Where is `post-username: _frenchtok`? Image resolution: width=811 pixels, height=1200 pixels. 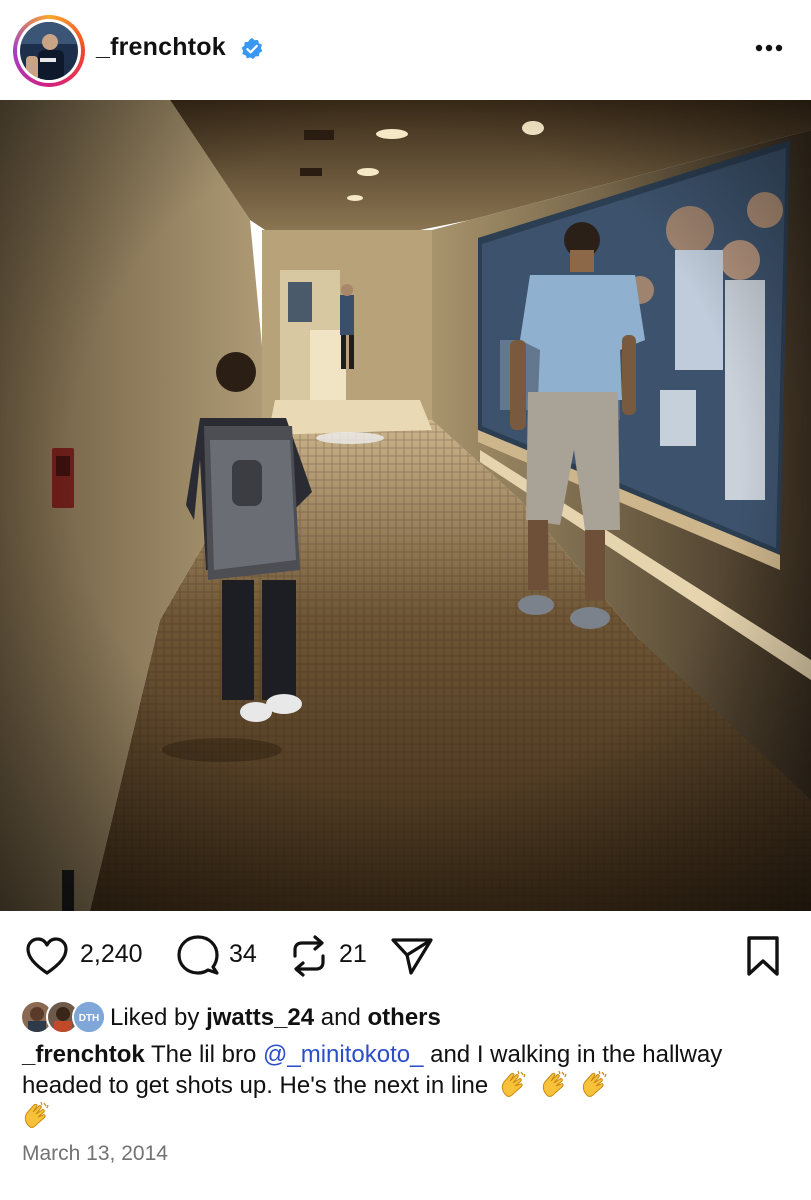
post-username: _frenchtok is located at coordinates (161, 47).